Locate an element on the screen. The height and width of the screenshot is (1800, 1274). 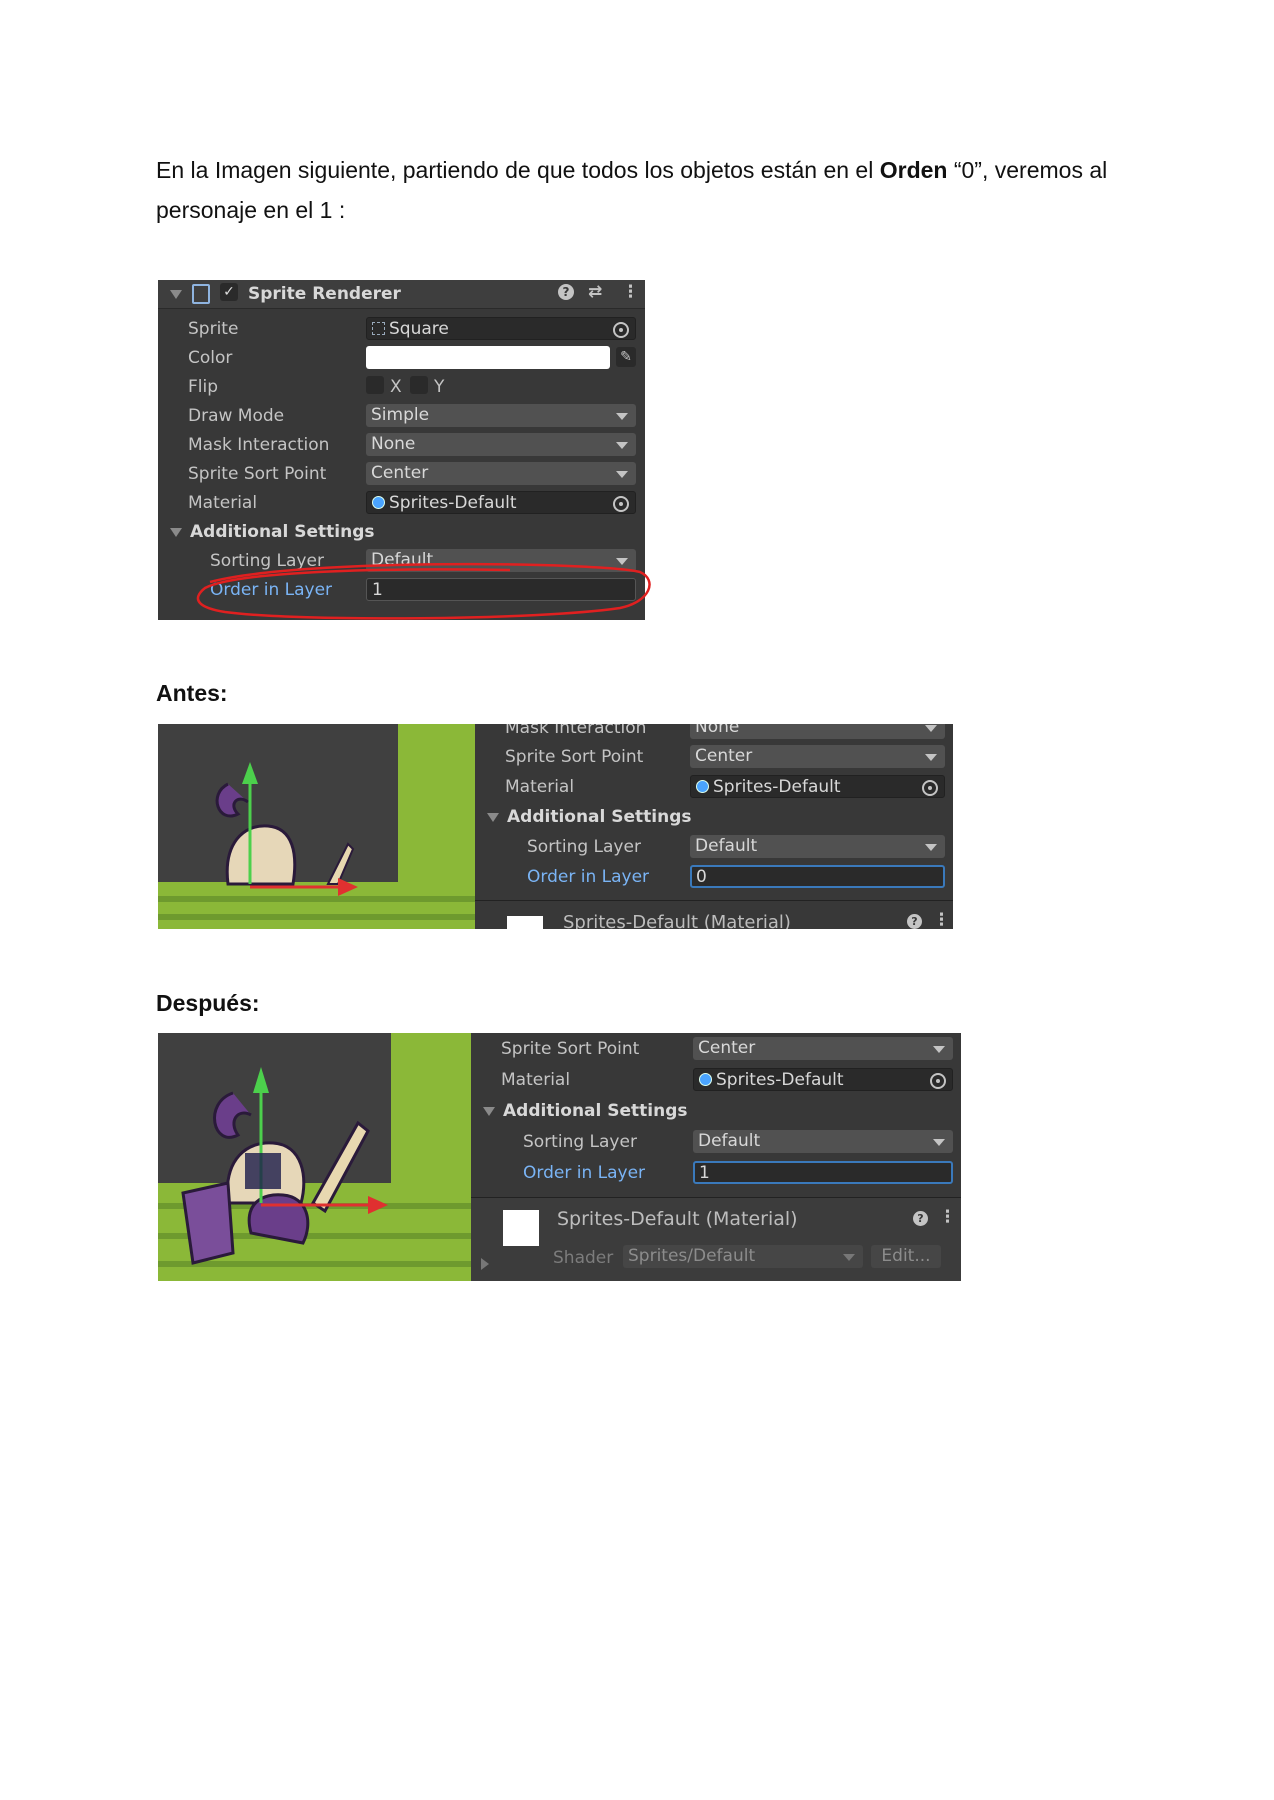
expand-icon is located at coordinates (485, 1264).